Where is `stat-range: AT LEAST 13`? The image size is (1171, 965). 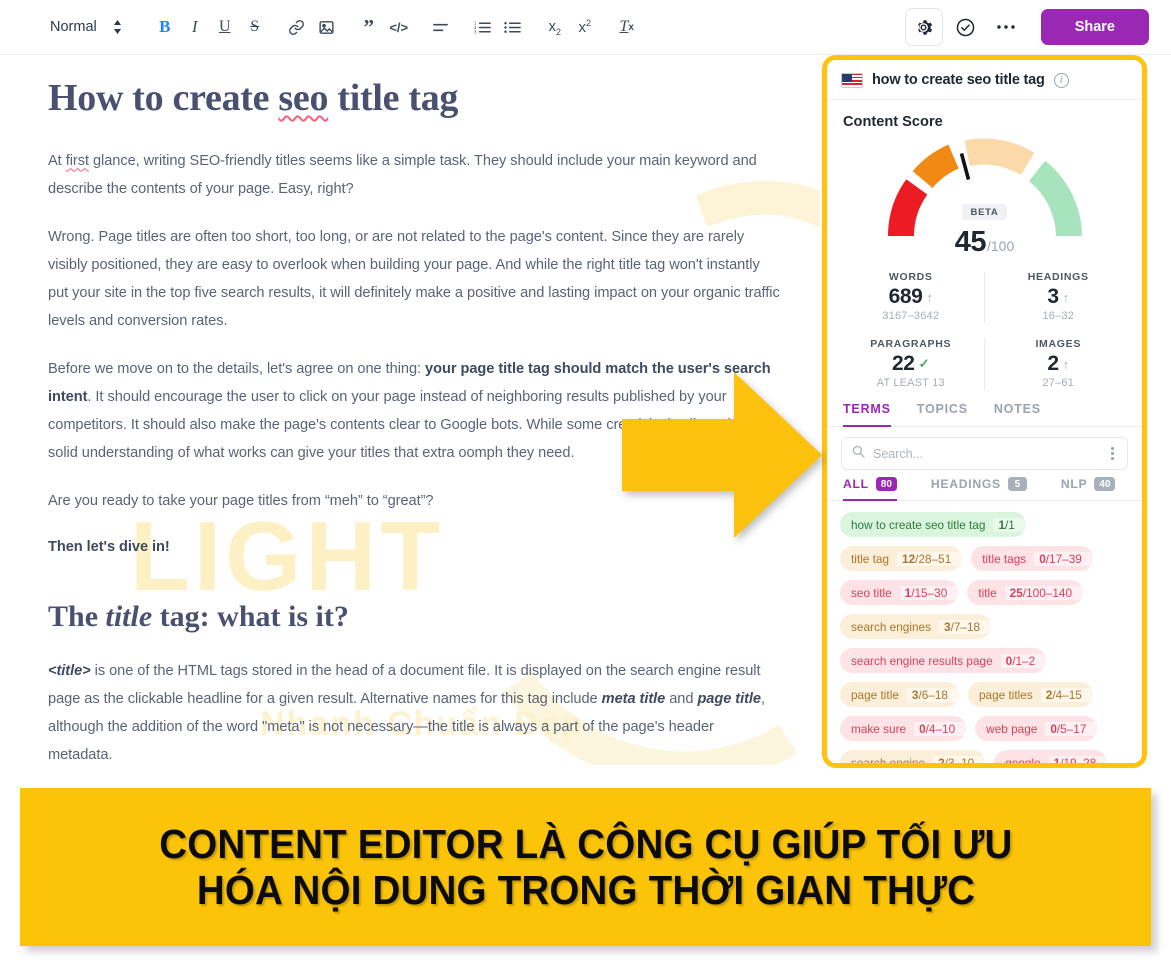 stat-range: AT LEAST 13 is located at coordinates (910, 383).